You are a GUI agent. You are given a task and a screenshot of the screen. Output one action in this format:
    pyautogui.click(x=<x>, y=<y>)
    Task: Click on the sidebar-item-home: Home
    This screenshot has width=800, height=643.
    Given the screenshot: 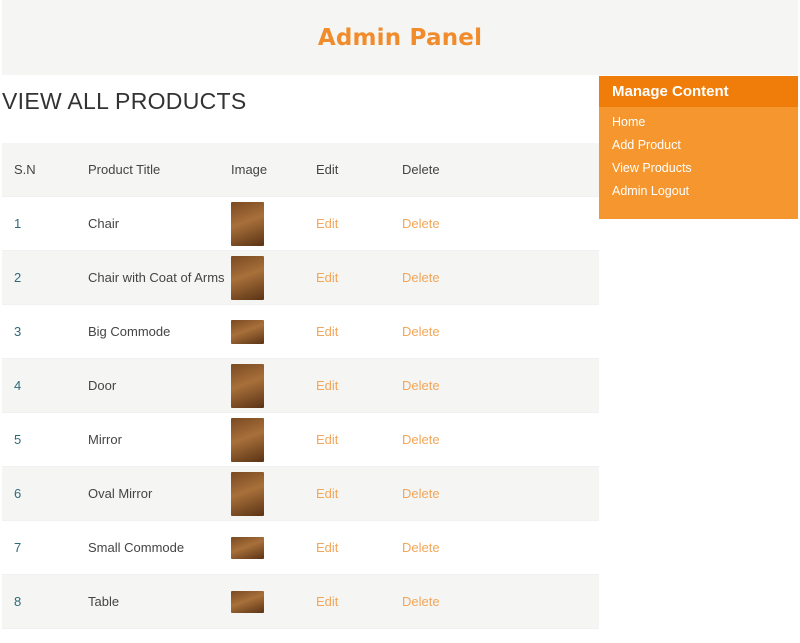 What is the action you would take?
    pyautogui.click(x=705, y=126)
    